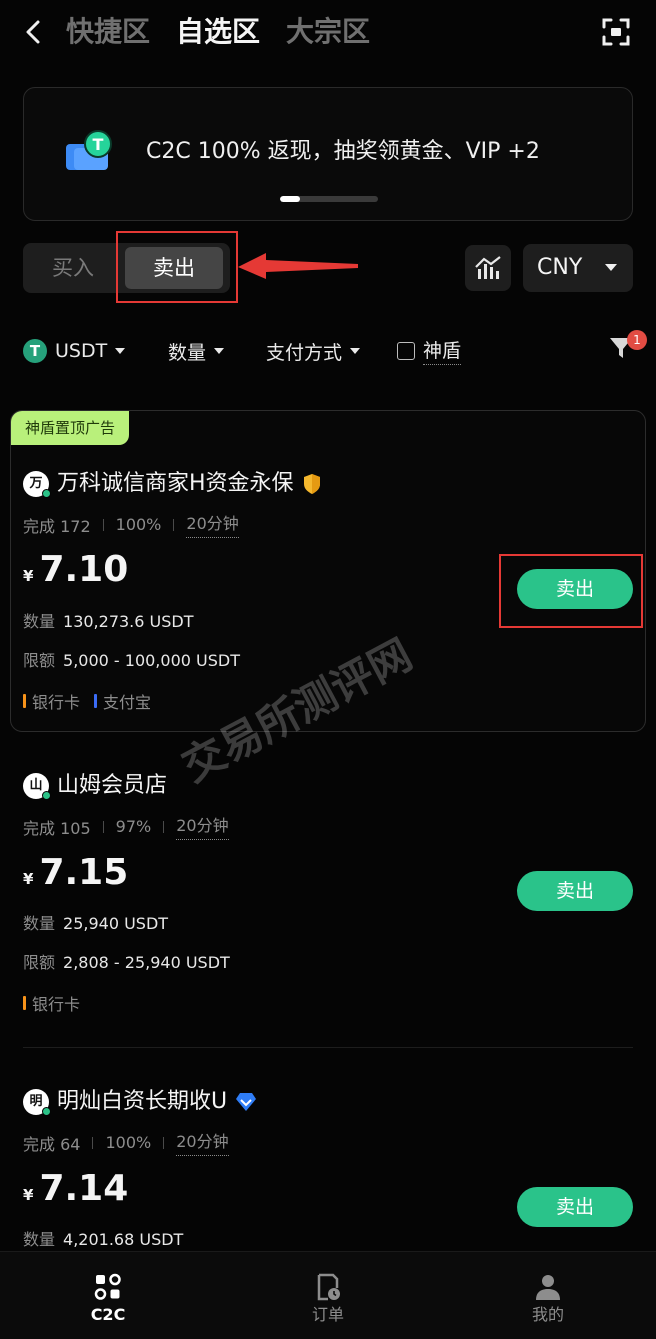 The height and width of the screenshot is (1339, 656). I want to click on merchant-row: 万 万科诚信商家H资金永保, so click(172, 484).